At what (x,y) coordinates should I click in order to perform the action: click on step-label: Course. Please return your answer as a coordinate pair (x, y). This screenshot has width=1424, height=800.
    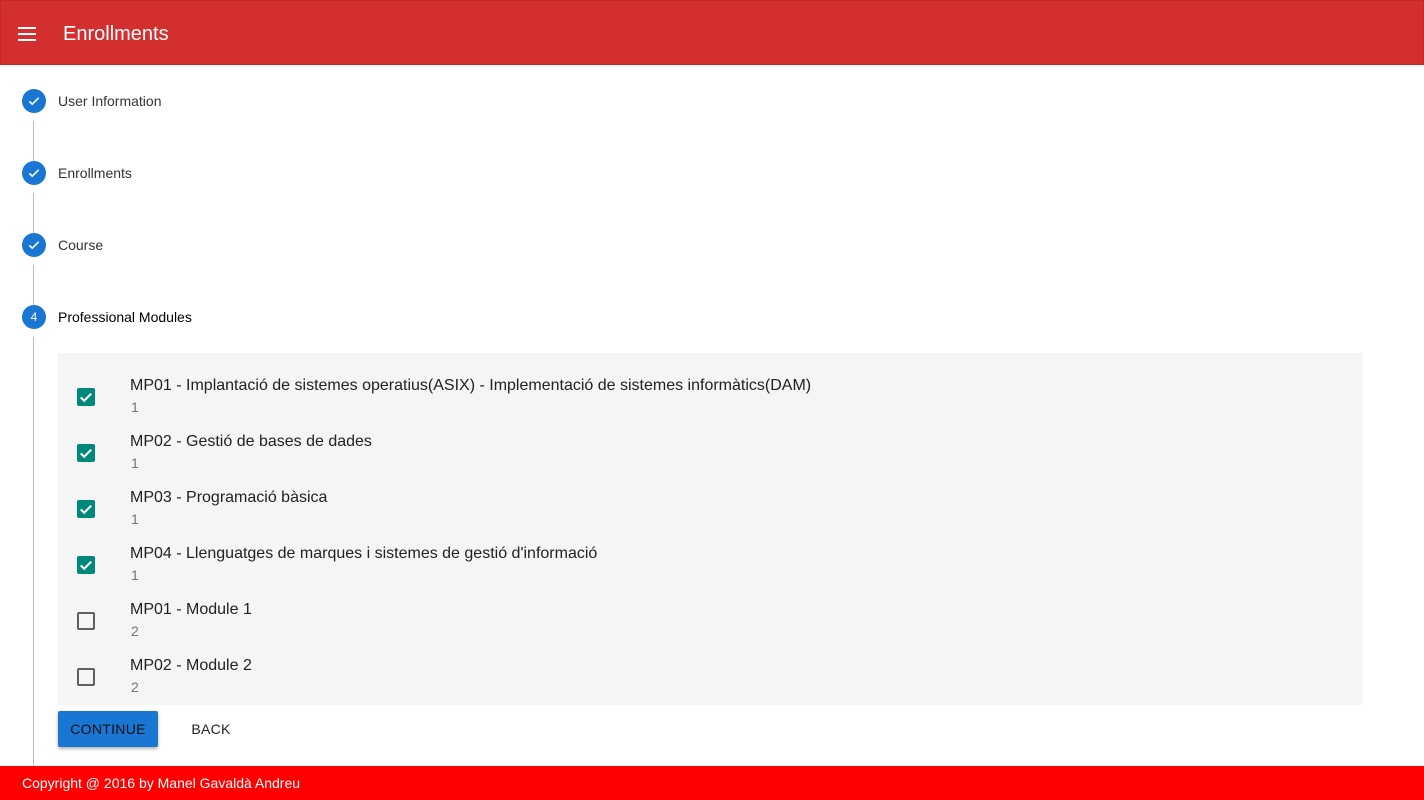
    Looking at the image, I should click on (81, 245).